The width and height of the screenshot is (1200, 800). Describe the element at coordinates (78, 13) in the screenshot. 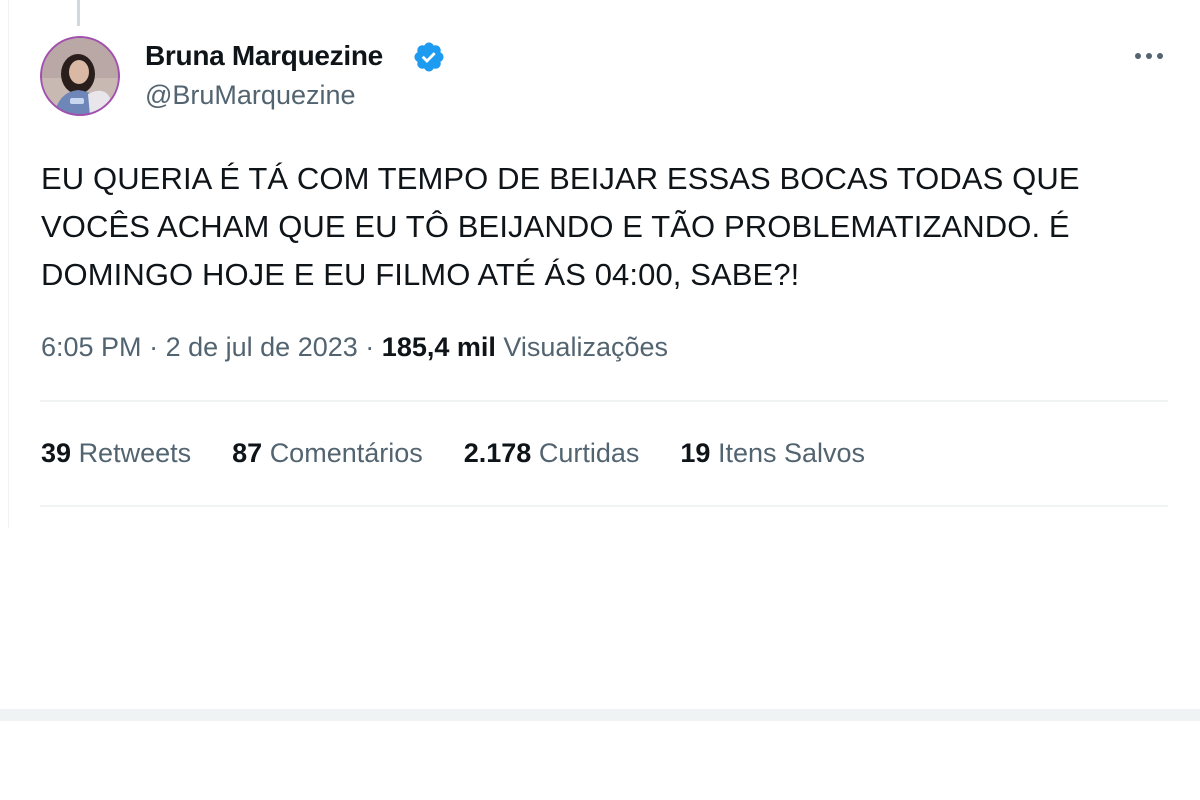

I see `thread-connector-line` at that location.